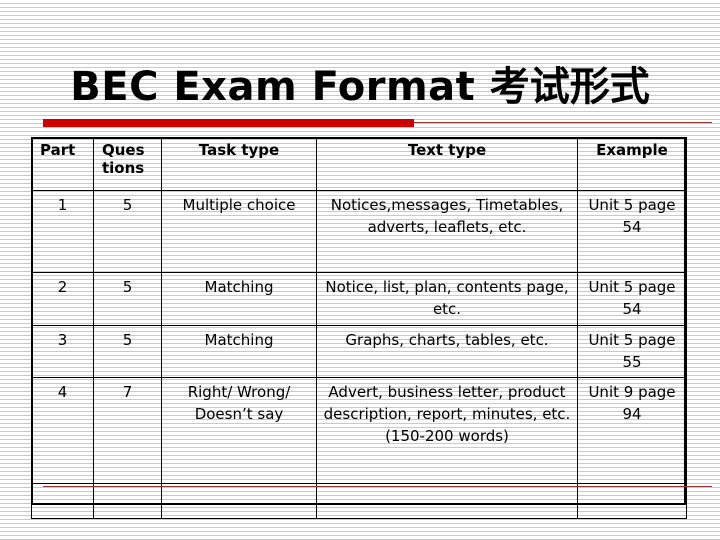 The height and width of the screenshot is (540, 720). Describe the element at coordinates (632, 351) in the screenshot. I see `cell-example: Unit 5 page 55` at that location.